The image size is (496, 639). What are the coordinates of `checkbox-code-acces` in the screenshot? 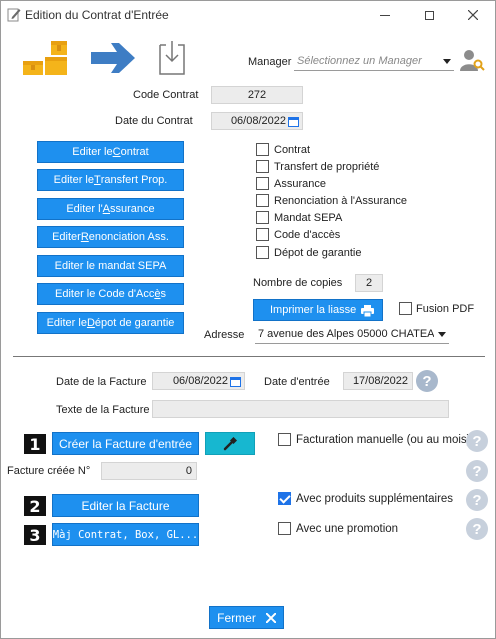 It's located at (262, 234).